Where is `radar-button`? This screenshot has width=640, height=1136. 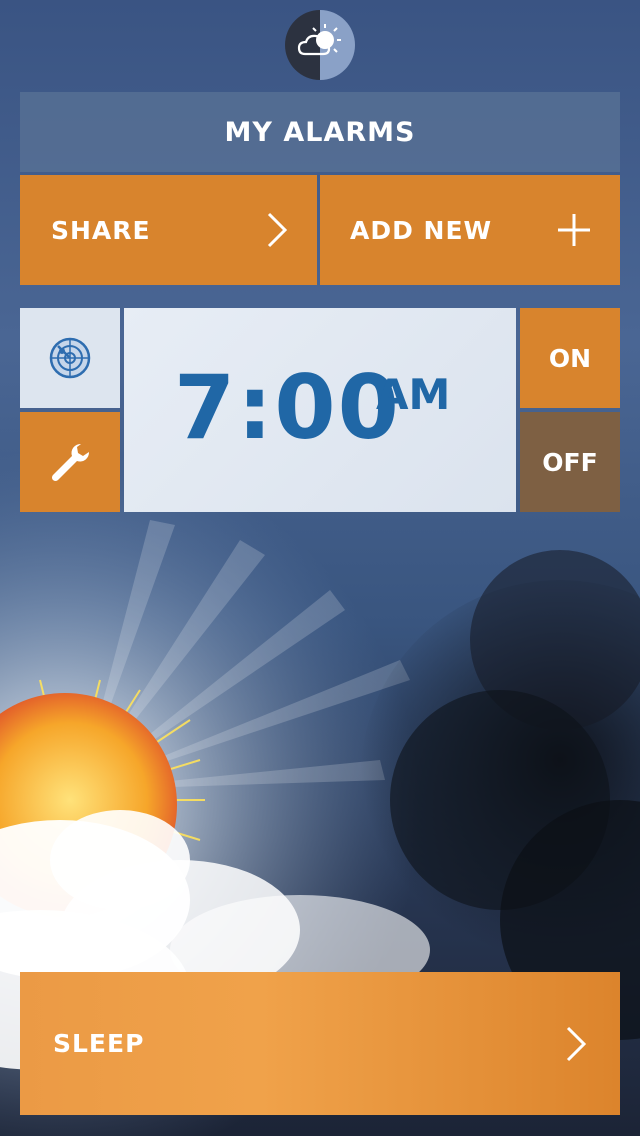 radar-button is located at coordinates (70, 358).